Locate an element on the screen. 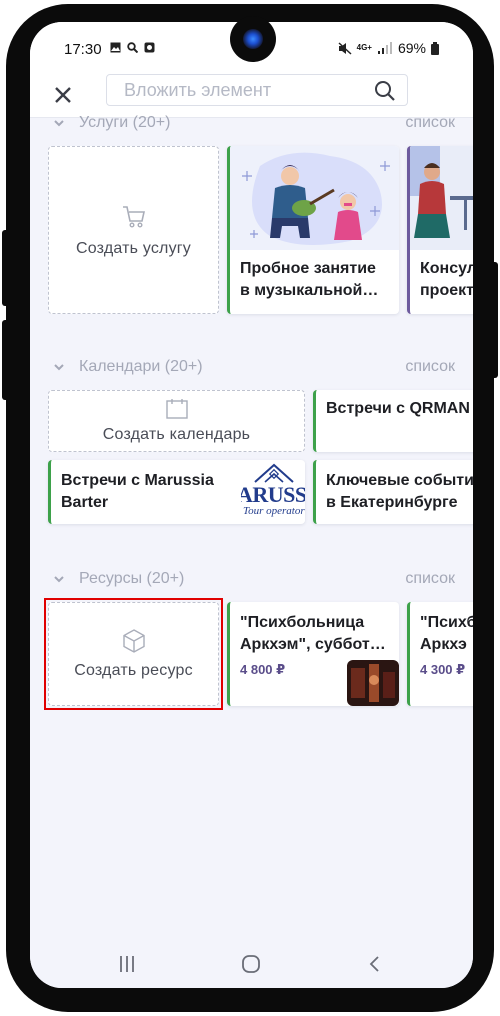  power-button is located at coordinates (494, 320).